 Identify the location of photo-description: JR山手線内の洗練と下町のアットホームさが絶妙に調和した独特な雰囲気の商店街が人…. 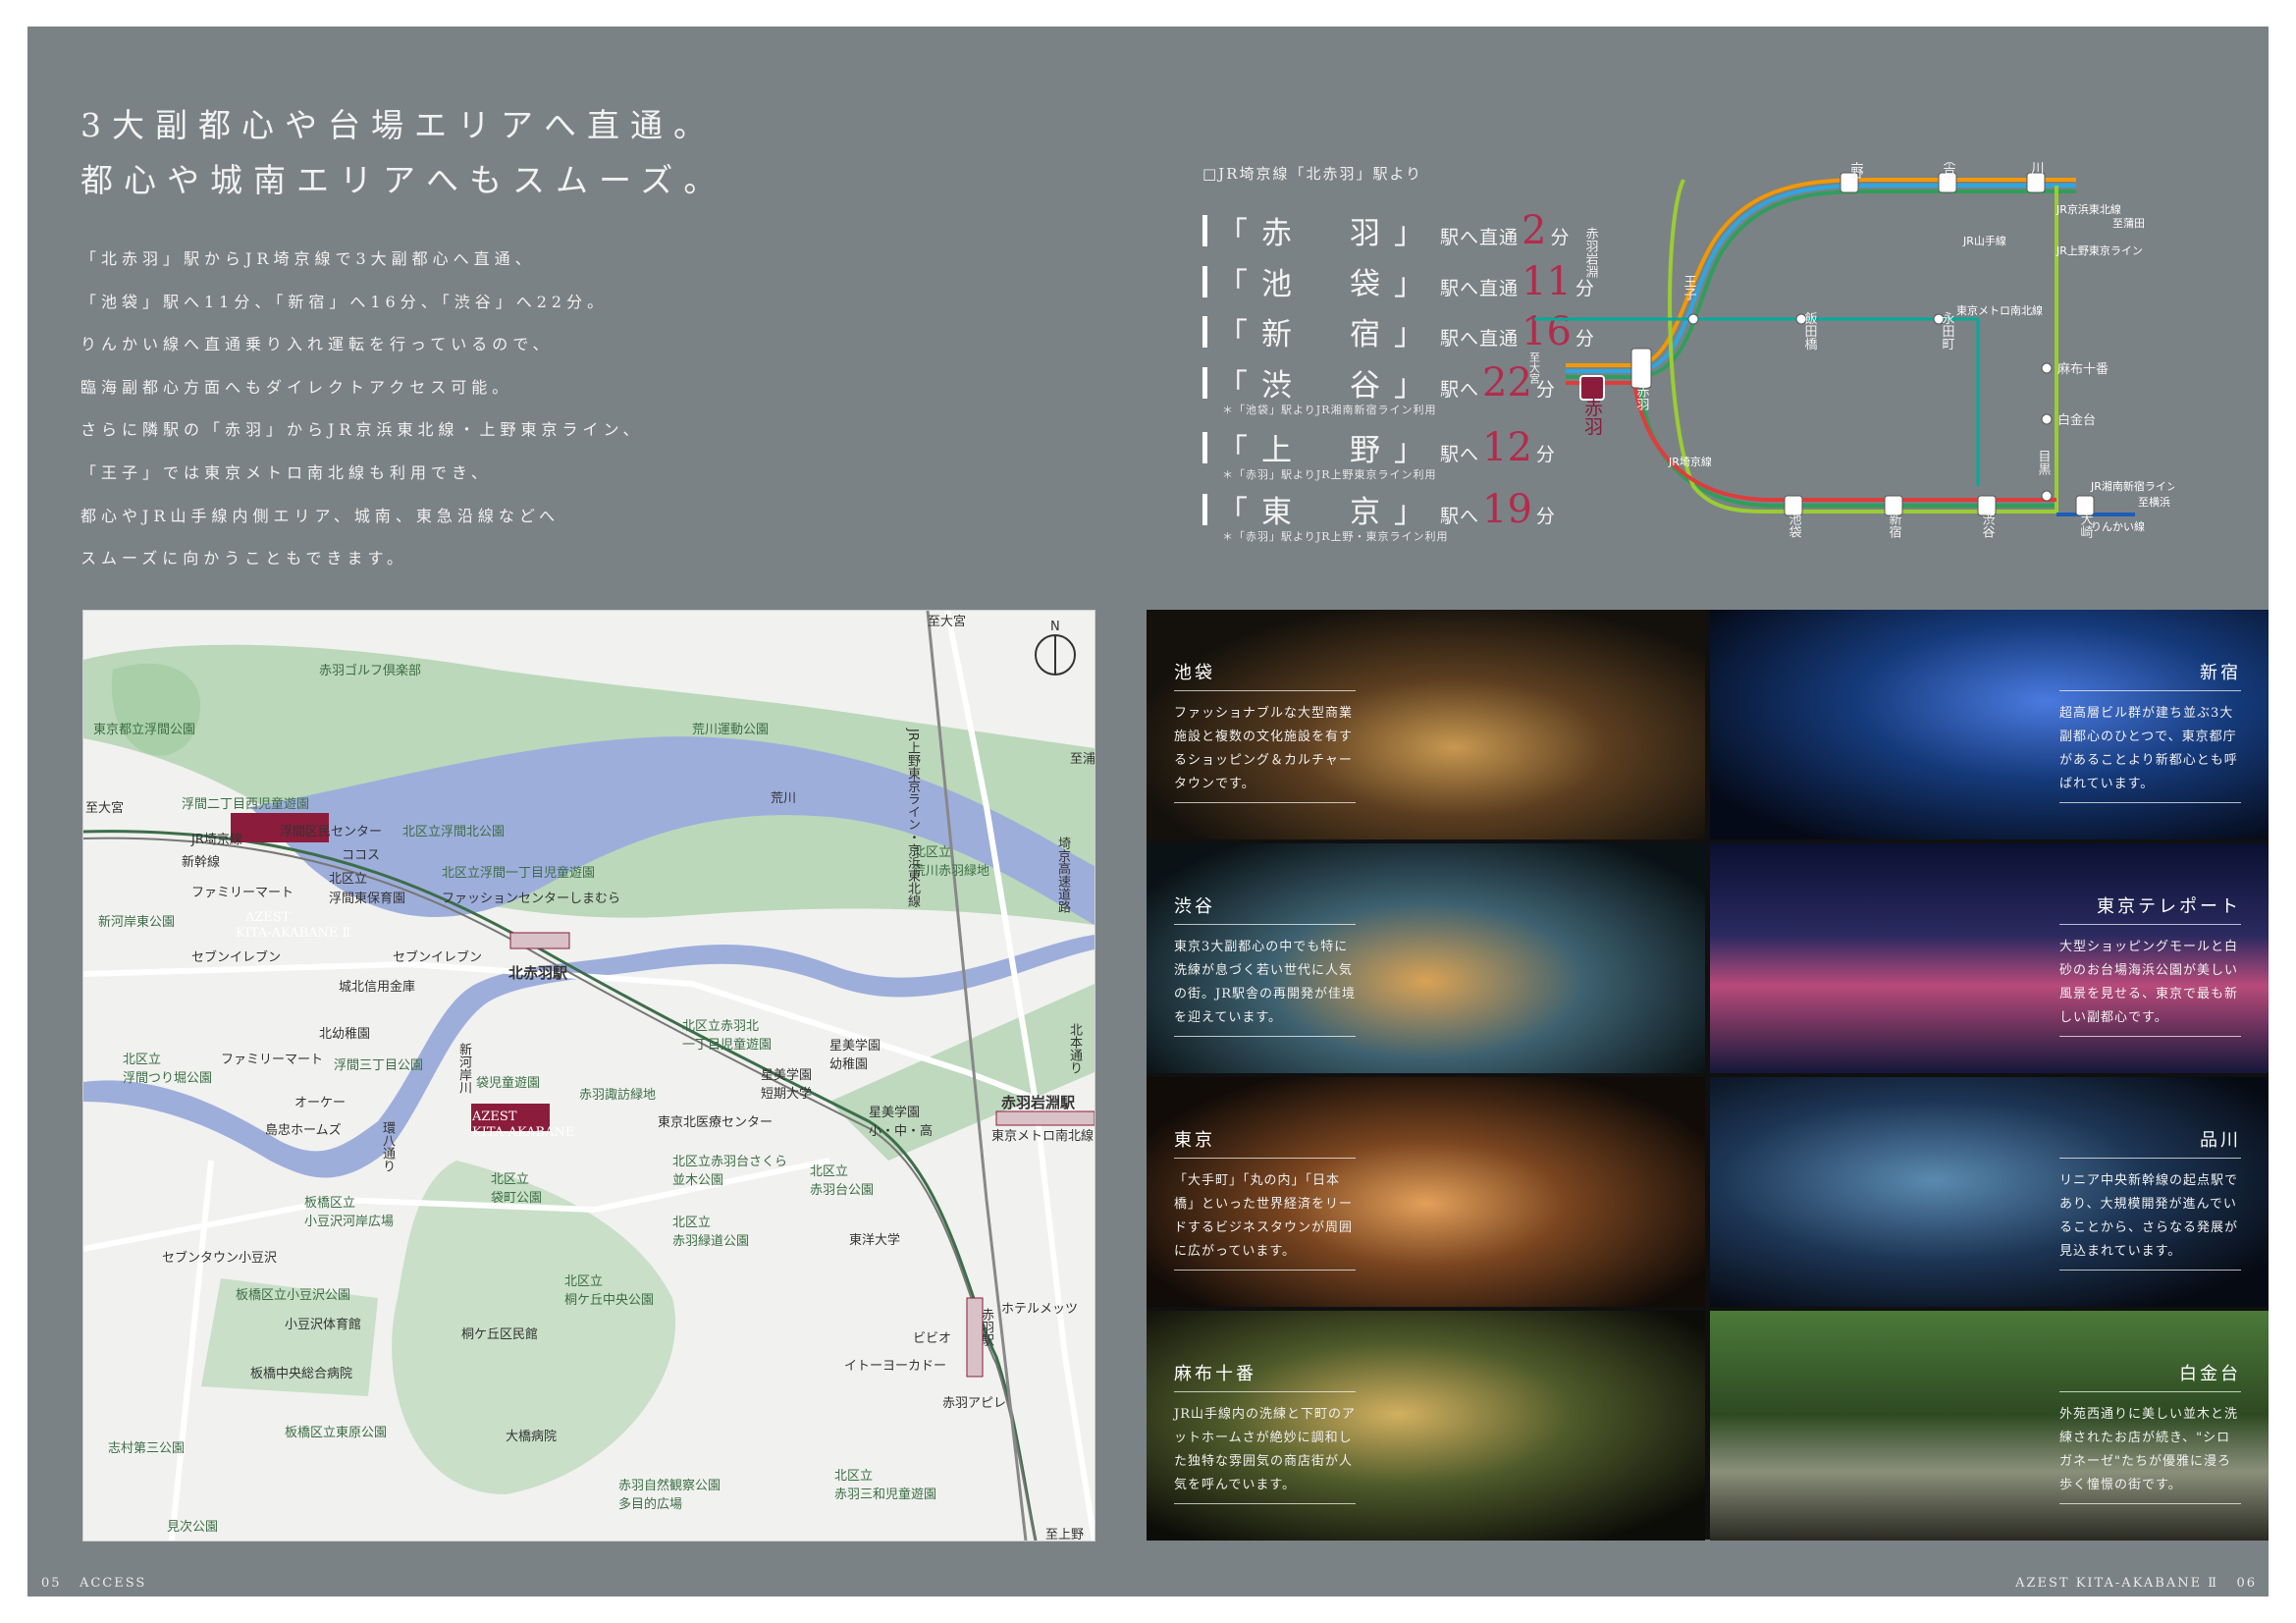
(1265, 1450).